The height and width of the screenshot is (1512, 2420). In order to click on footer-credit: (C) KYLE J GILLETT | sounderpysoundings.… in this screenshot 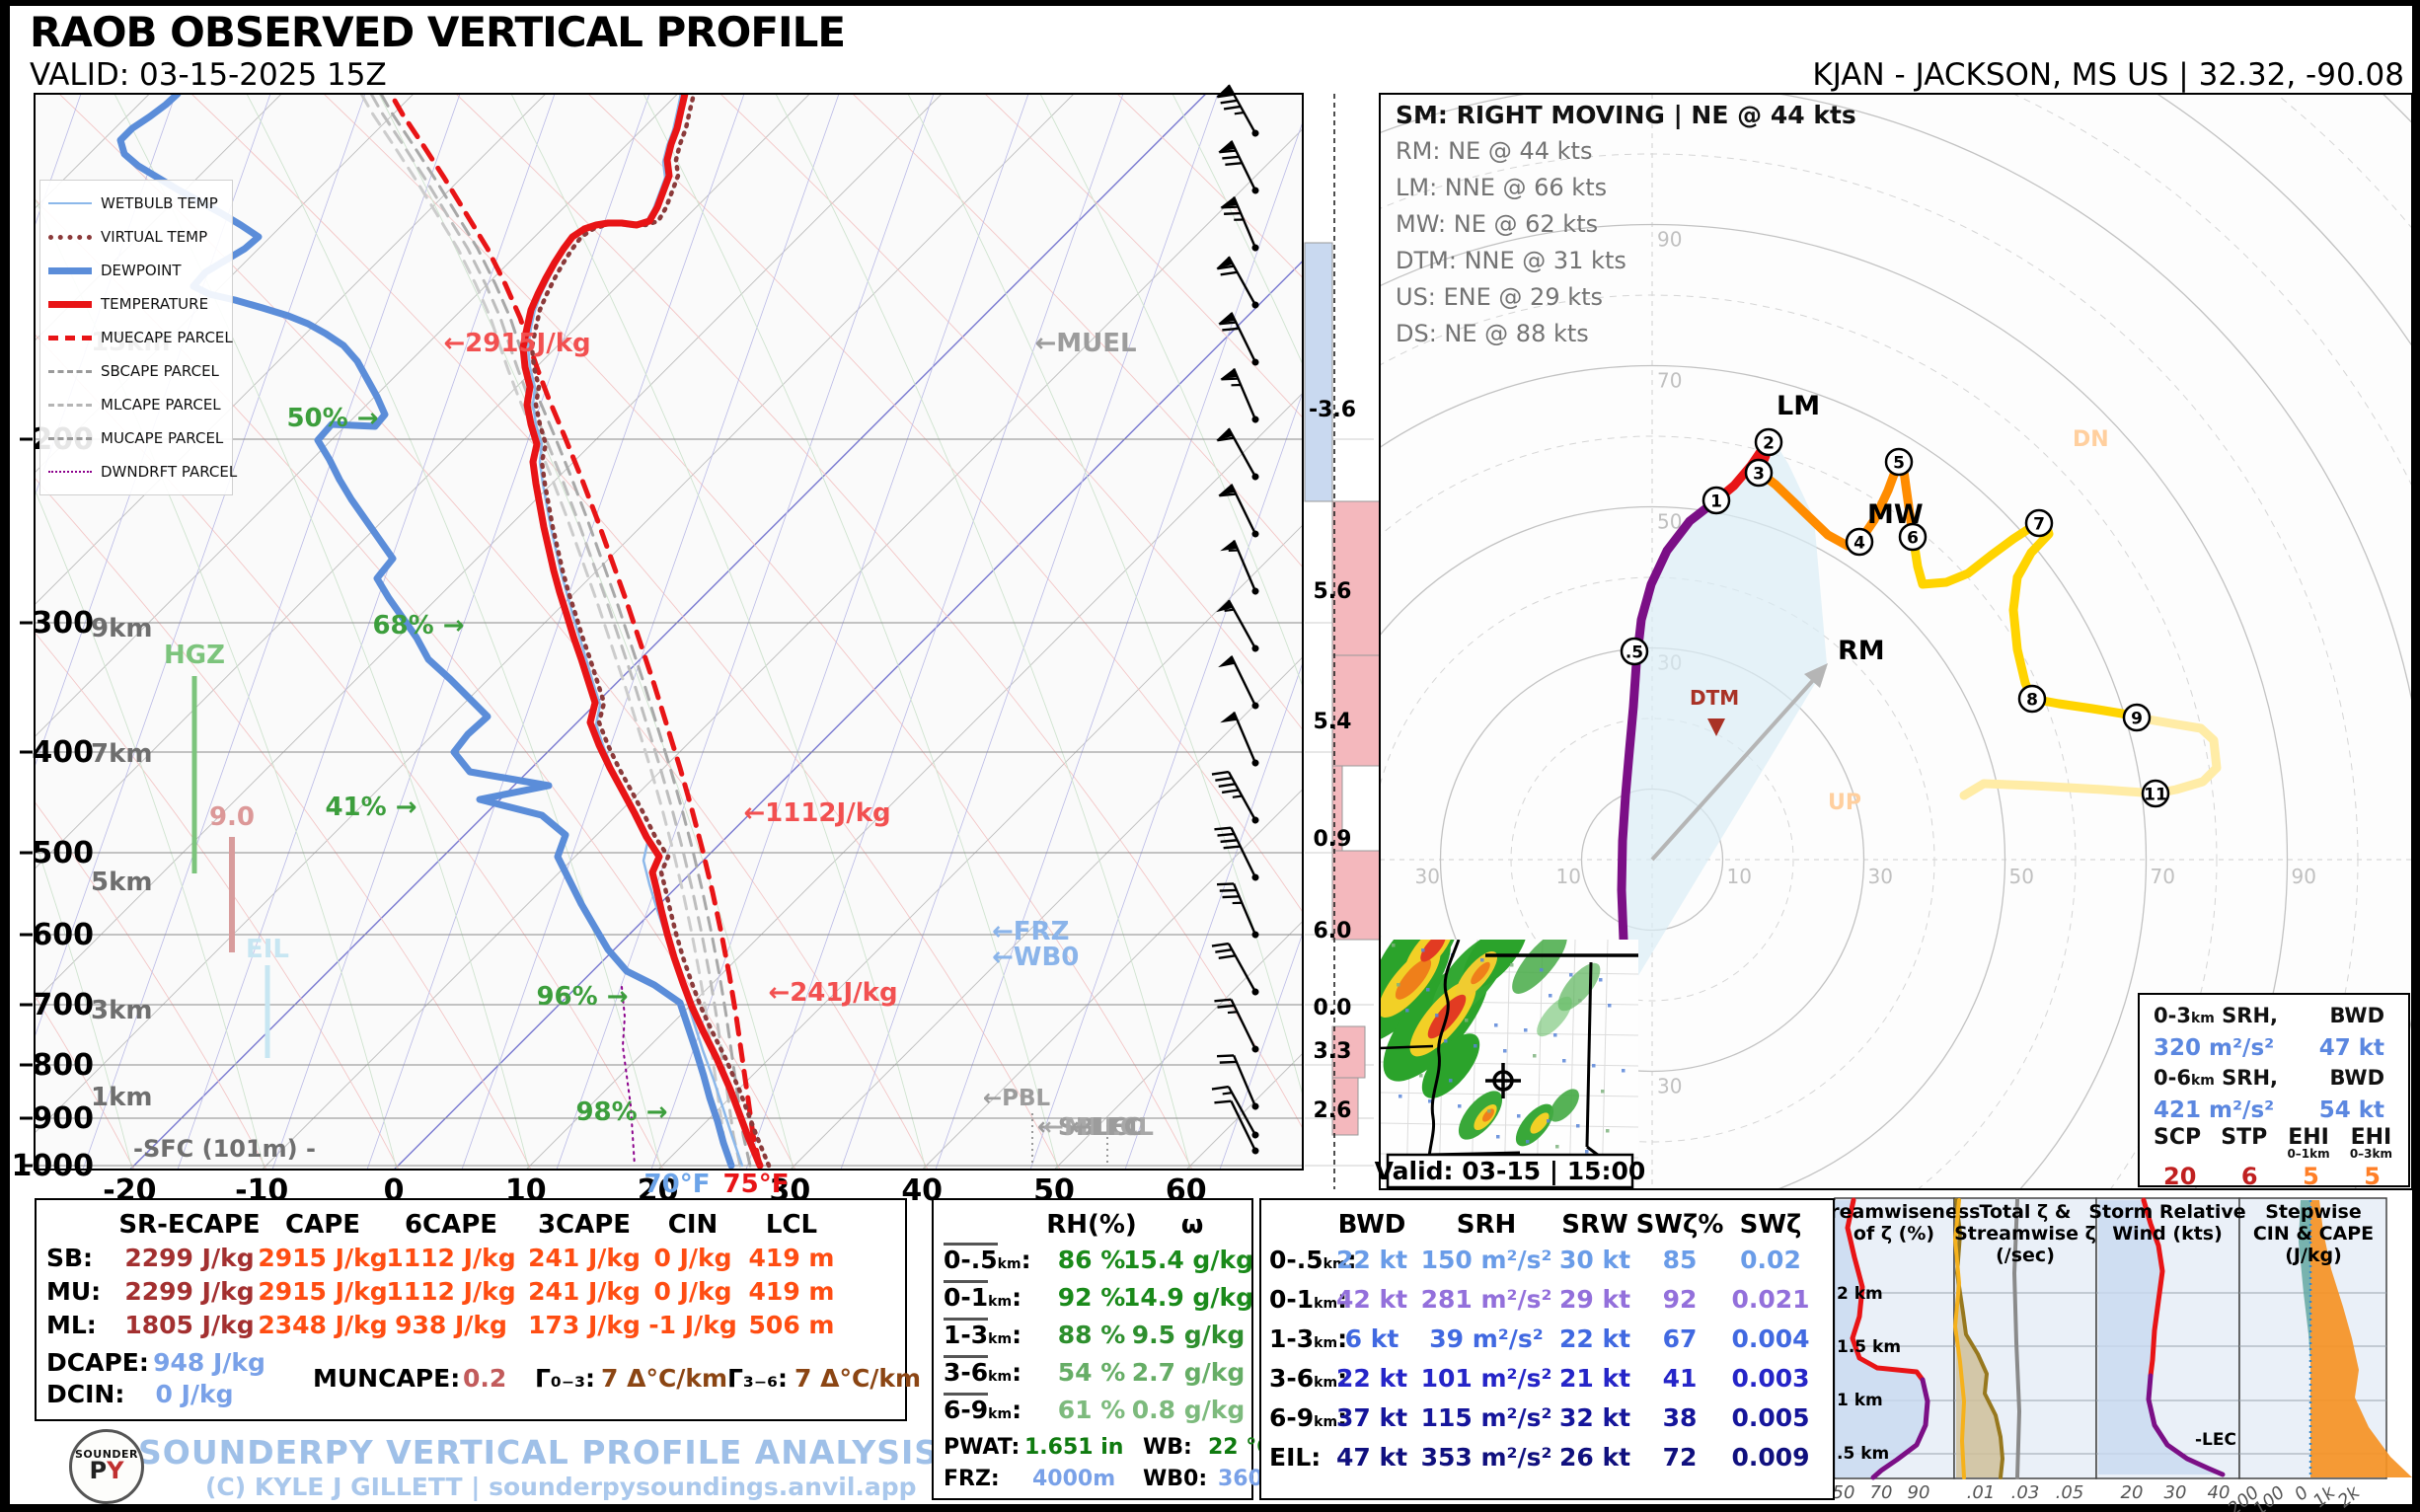, I will do `click(561, 1487)`.